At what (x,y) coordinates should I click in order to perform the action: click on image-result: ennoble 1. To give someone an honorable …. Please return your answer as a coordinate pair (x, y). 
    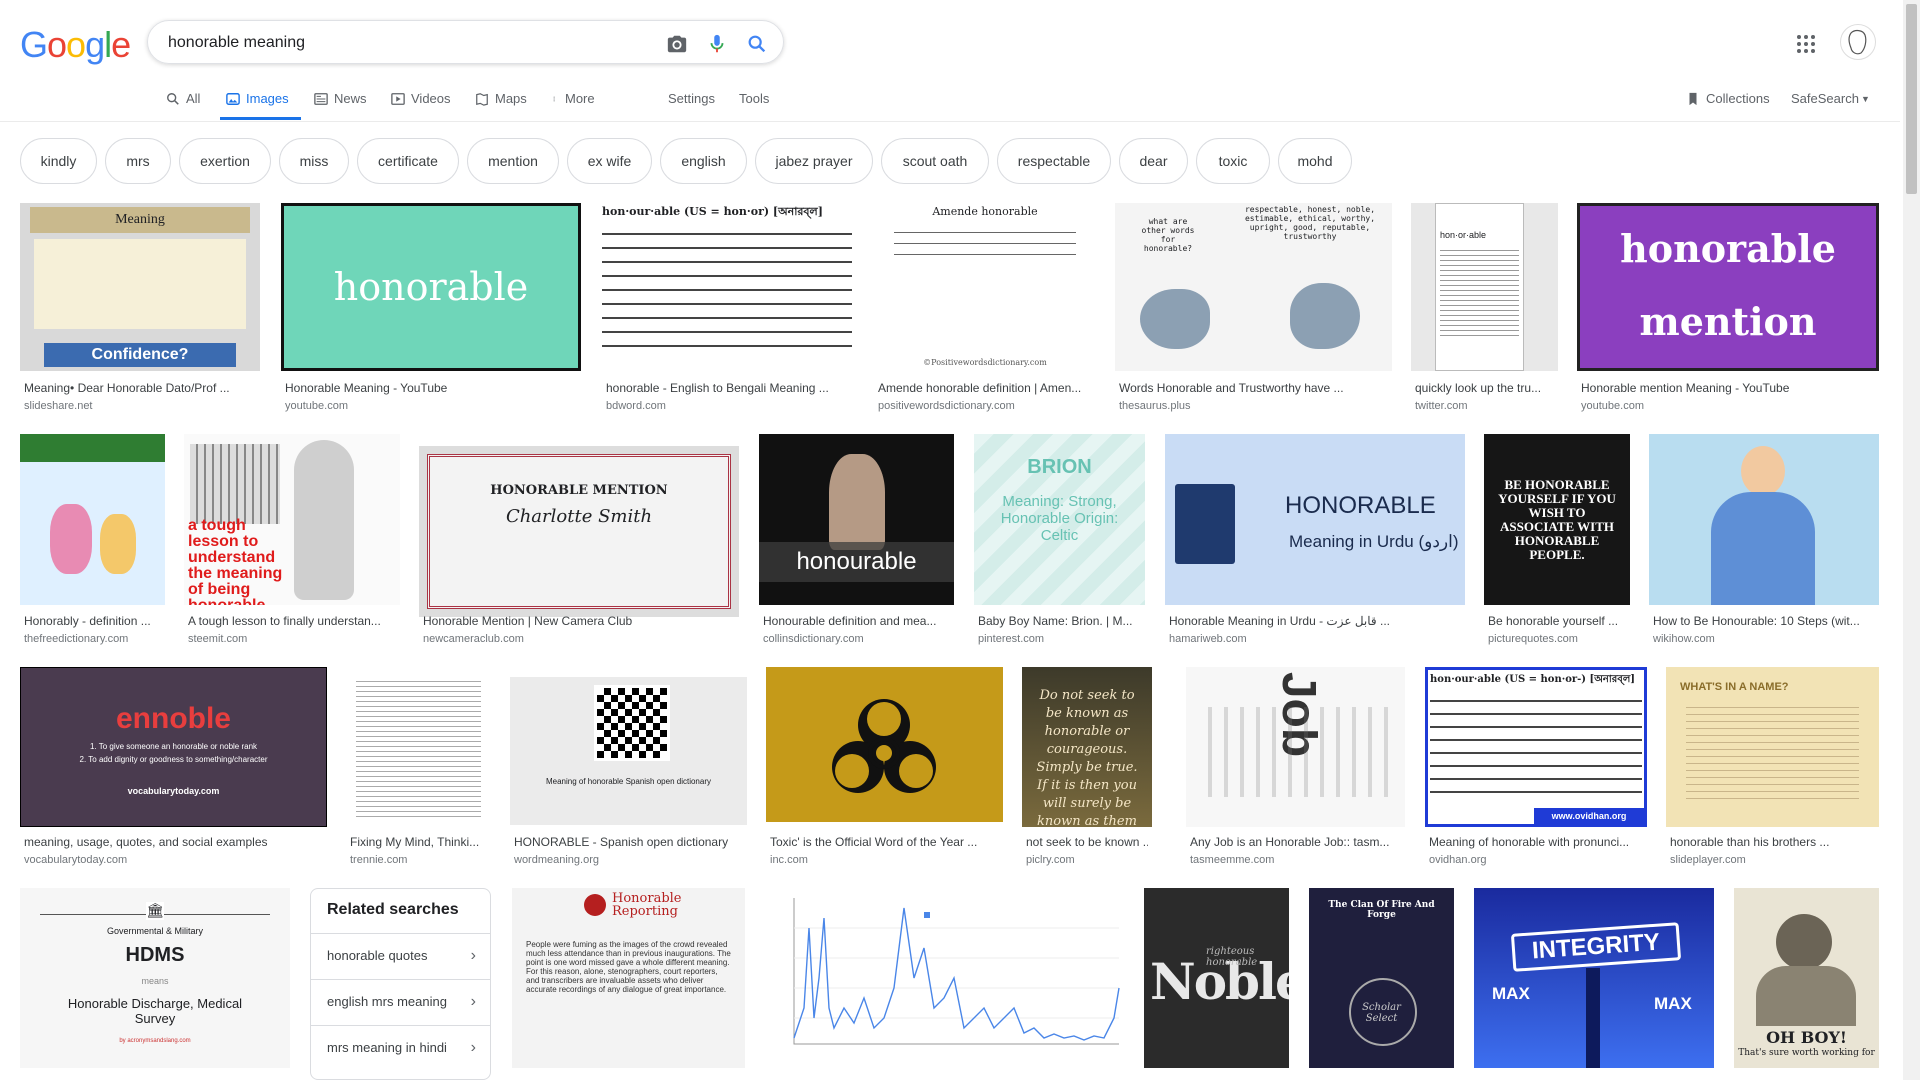
    Looking at the image, I should click on (173, 769).